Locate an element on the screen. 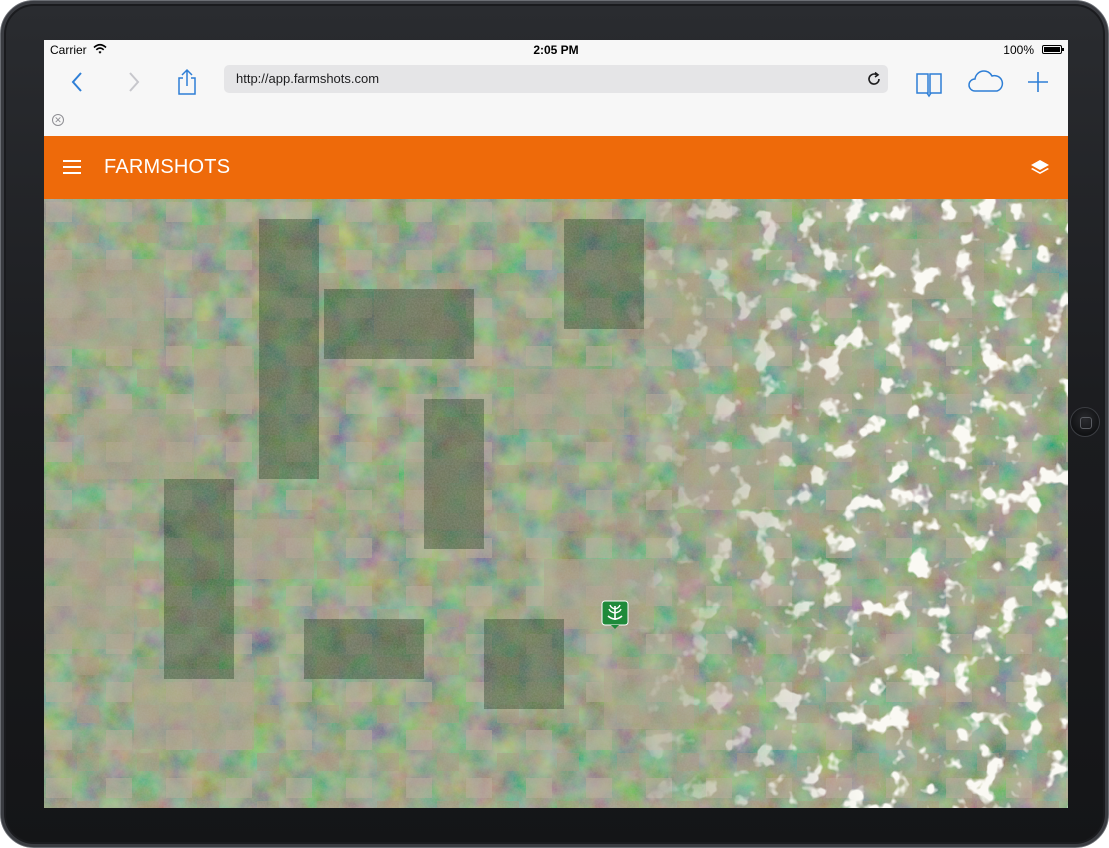 The width and height of the screenshot is (1109, 848). forward-button is located at coordinates (133, 82).